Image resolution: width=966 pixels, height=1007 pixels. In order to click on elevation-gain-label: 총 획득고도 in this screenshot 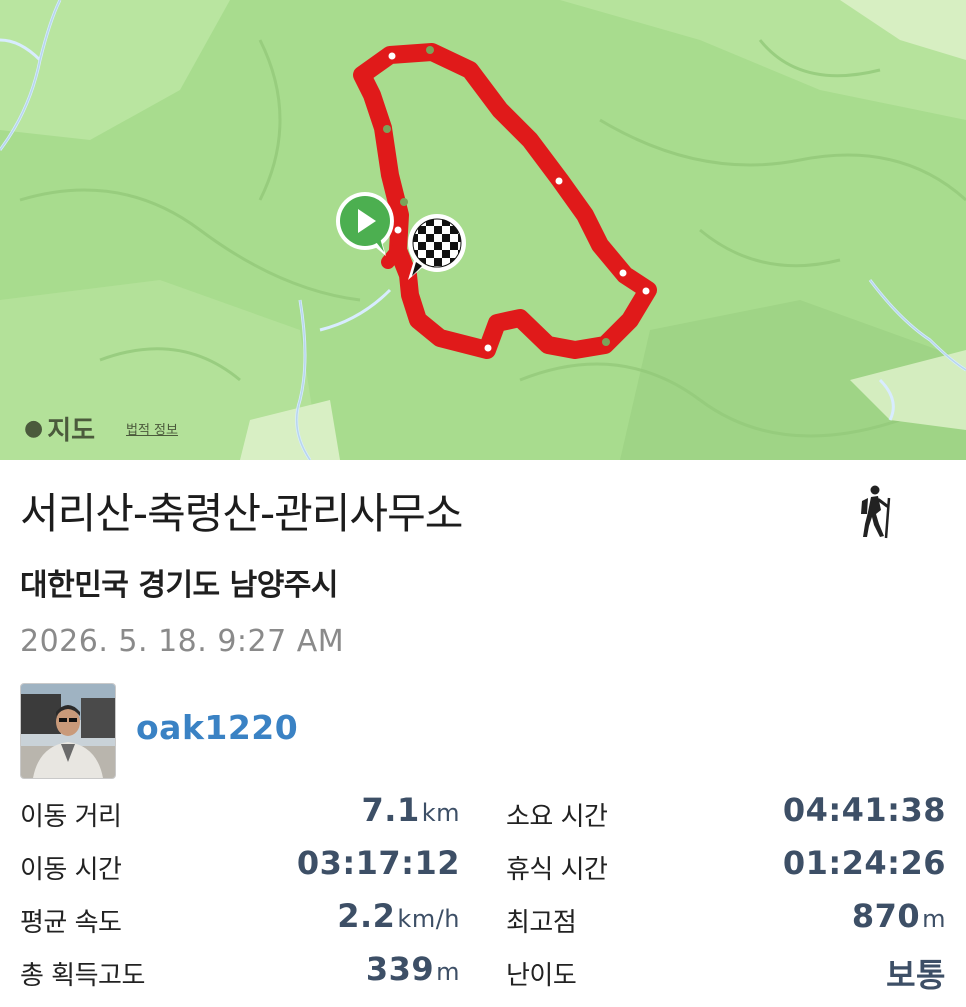, I will do `click(82, 976)`.